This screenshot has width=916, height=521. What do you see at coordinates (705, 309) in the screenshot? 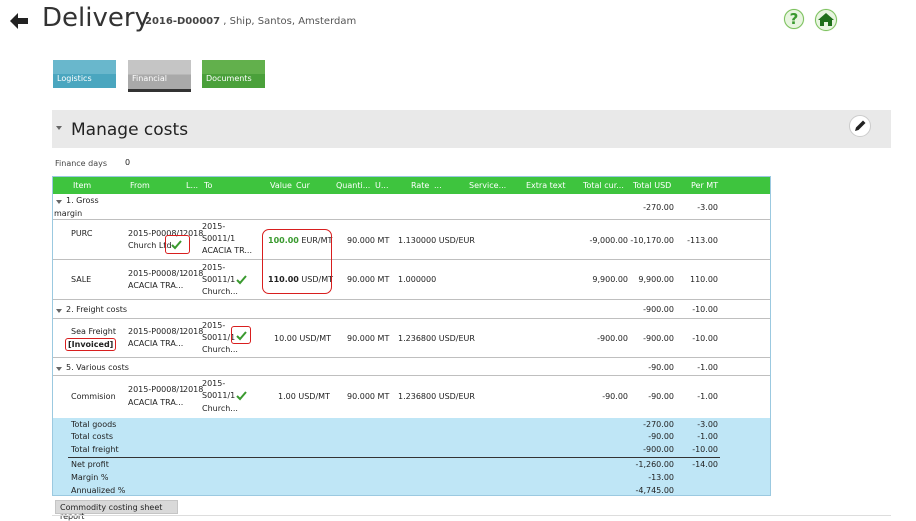
I see `group-per-mt: -10.00` at bounding box center [705, 309].